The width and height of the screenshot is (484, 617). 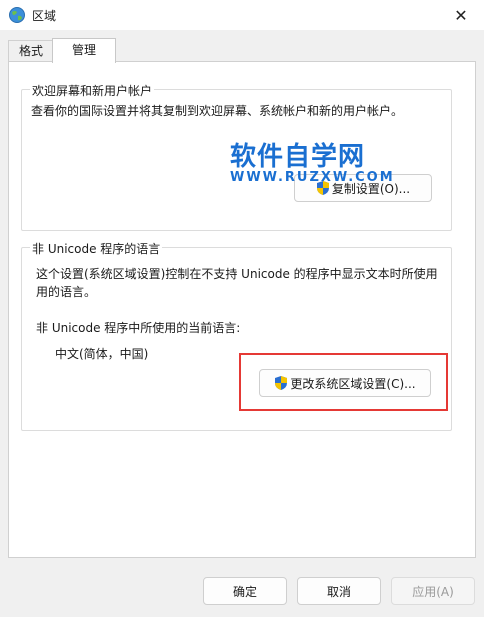 I want to click on globe-icon, so click(x=17, y=15).